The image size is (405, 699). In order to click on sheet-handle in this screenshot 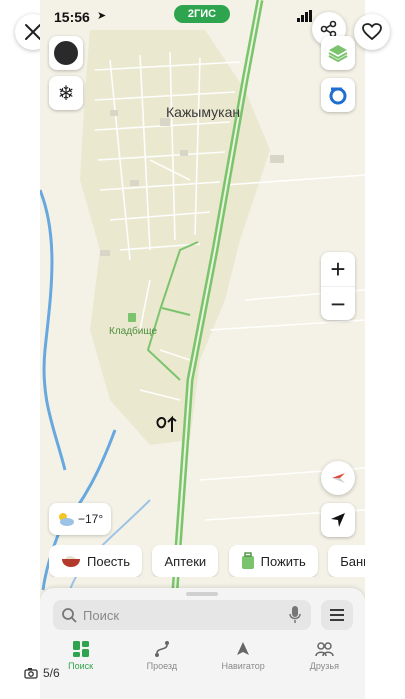, I will do `click(202, 594)`.